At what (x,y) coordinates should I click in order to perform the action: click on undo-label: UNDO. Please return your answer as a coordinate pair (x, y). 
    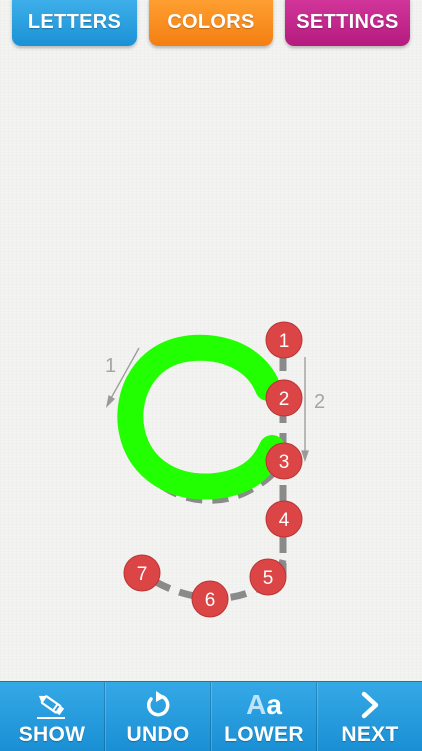
    Looking at the image, I should click on (158, 734).